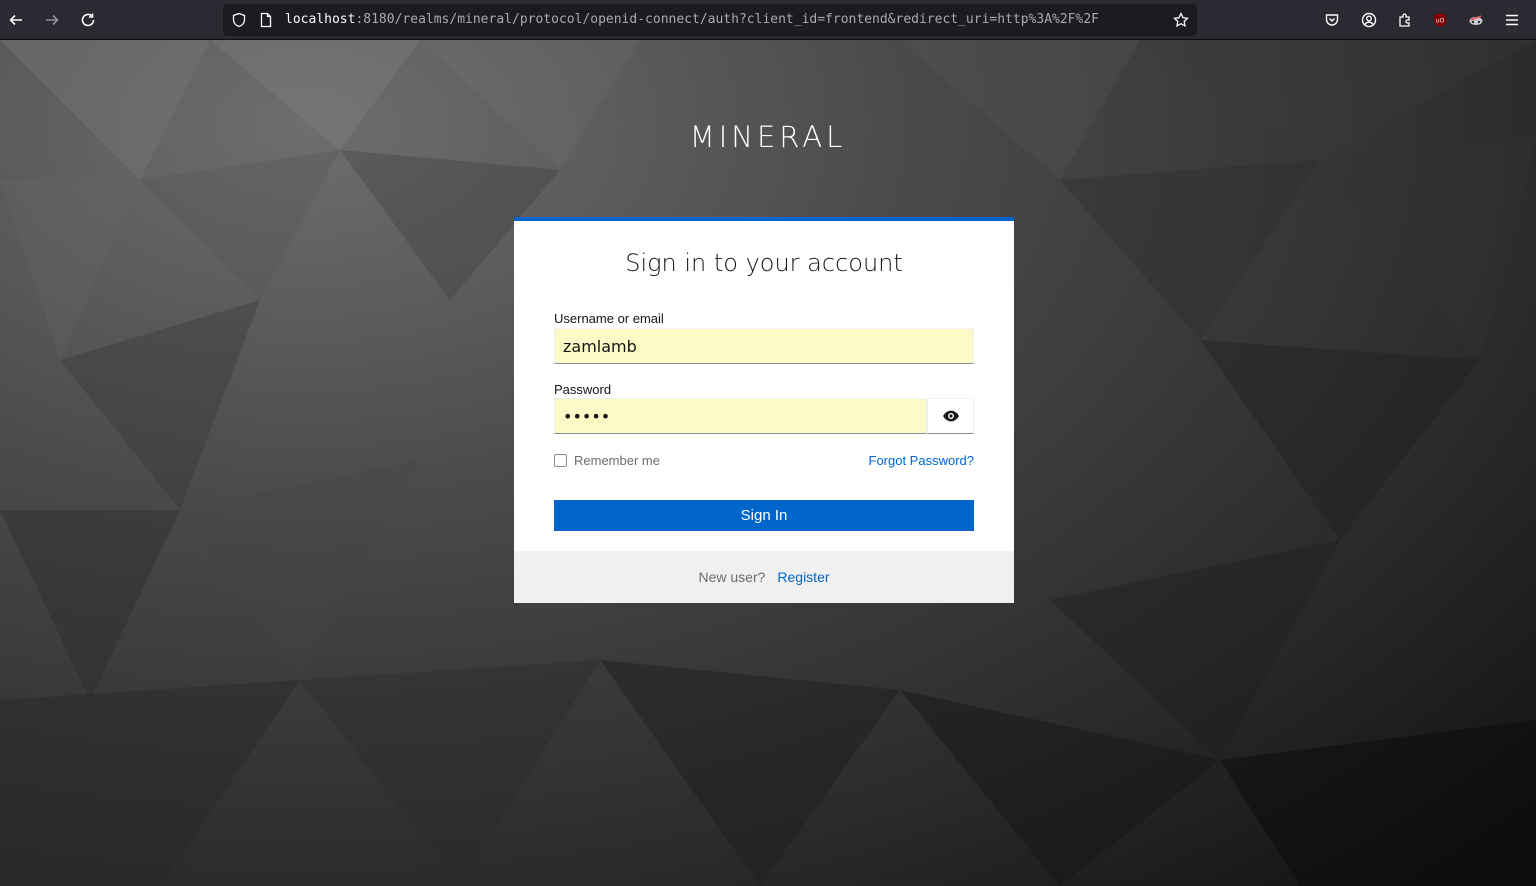  What do you see at coordinates (1181, 20) in the screenshot?
I see `star-icon` at bounding box center [1181, 20].